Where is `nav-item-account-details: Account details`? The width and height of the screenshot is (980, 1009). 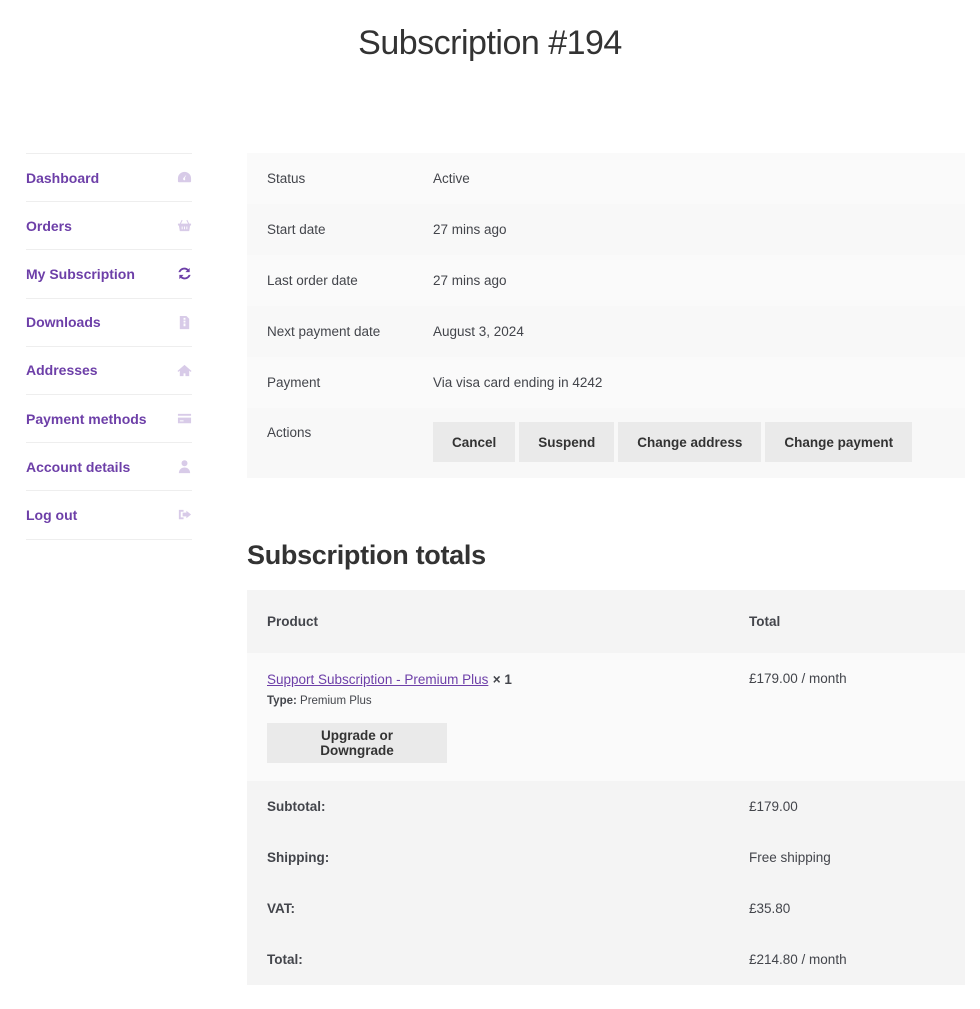 nav-item-account-details: Account details is located at coordinates (109, 467).